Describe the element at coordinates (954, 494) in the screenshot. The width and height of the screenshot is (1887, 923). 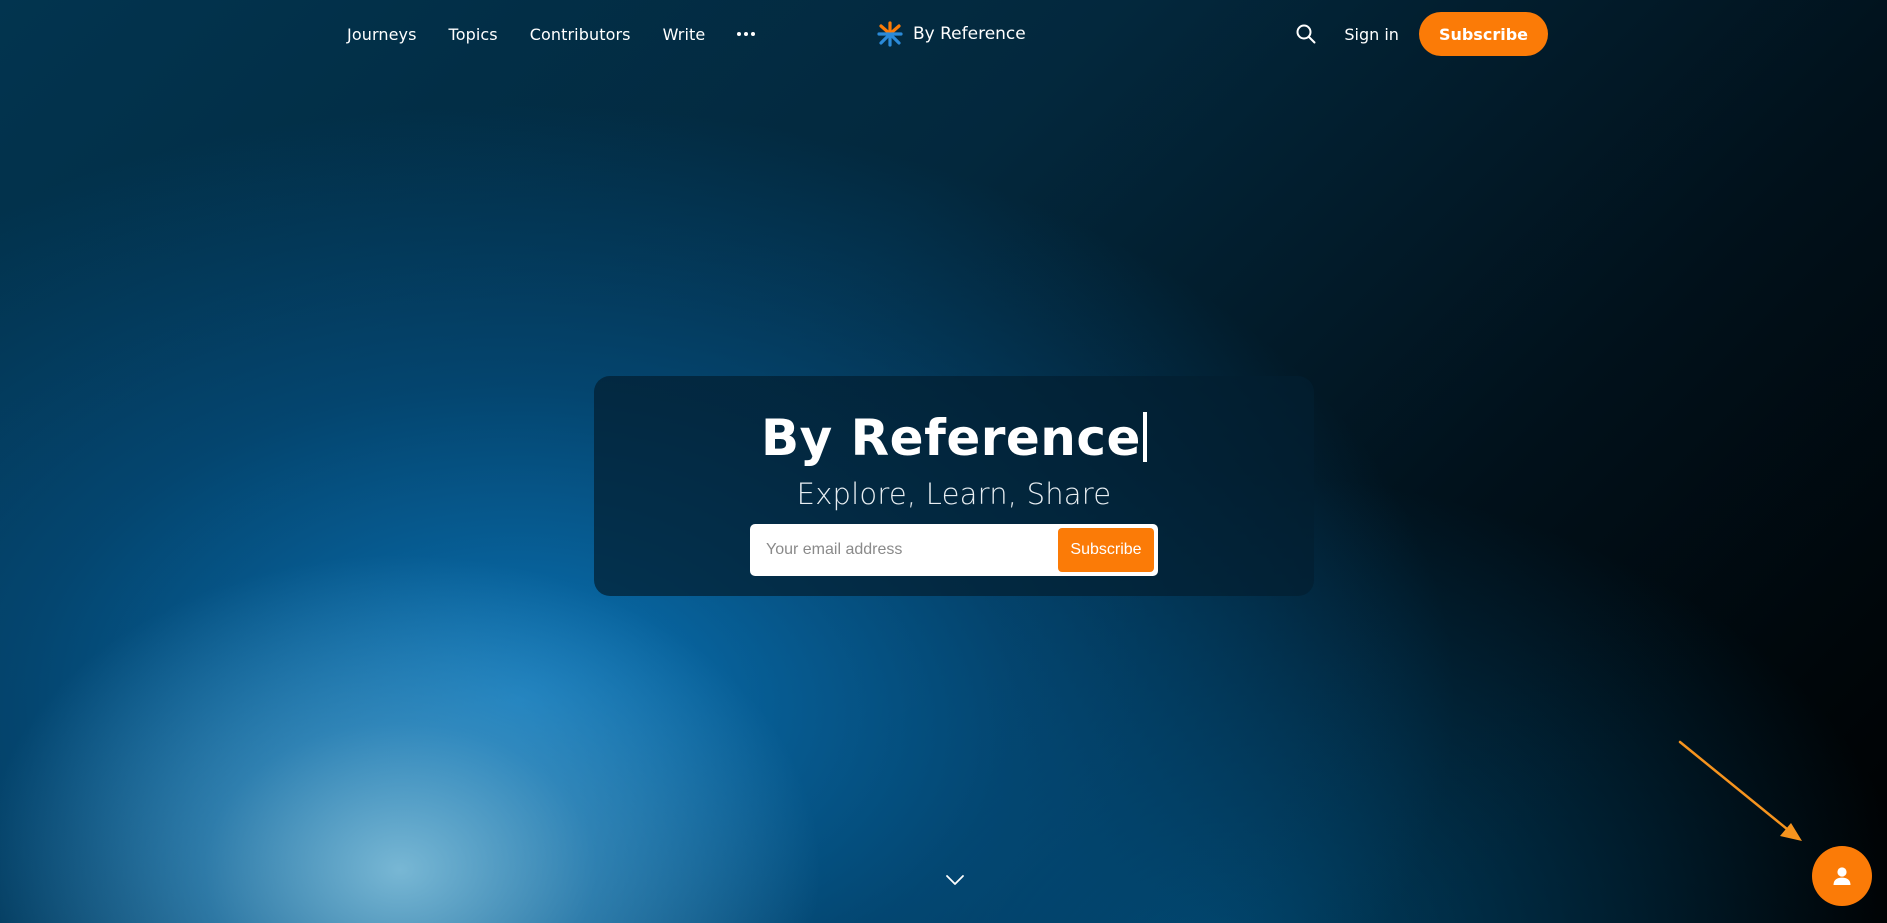
I see `hero-subtitle: Explore, Learn, Share` at that location.